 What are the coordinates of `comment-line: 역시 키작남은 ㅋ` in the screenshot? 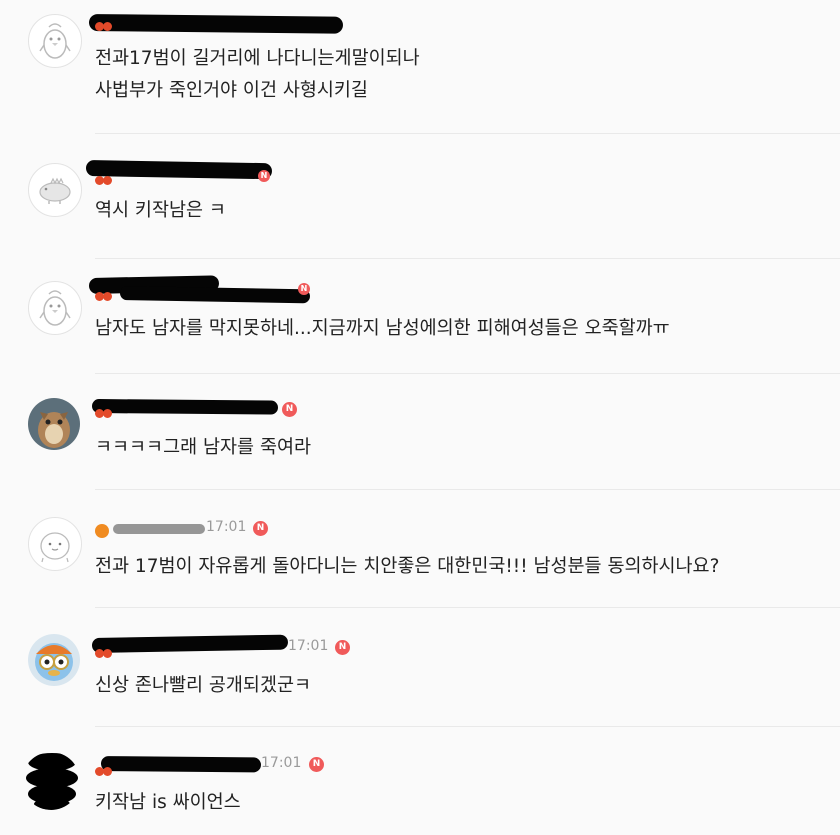 It's located at (160, 210).